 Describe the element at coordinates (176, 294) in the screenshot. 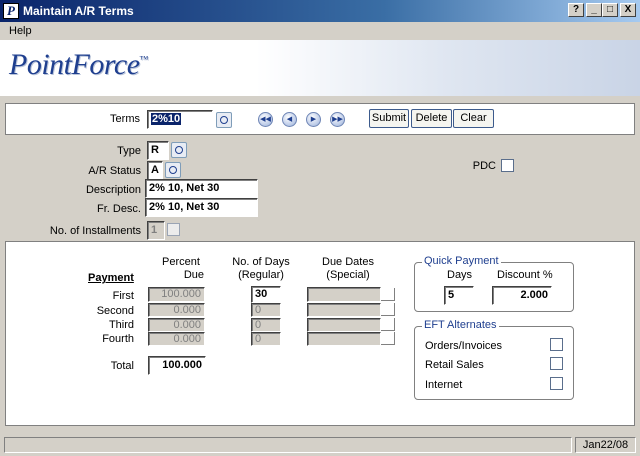

I see `percent-first: 100.000` at that location.